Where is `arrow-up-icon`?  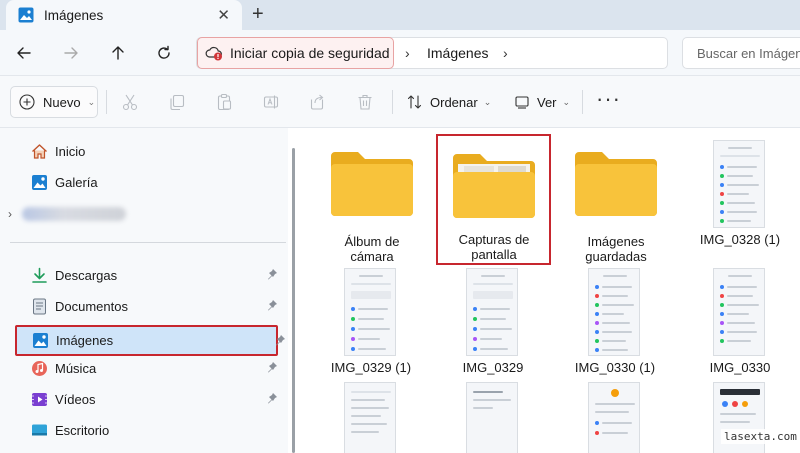 arrow-up-icon is located at coordinates (118, 53).